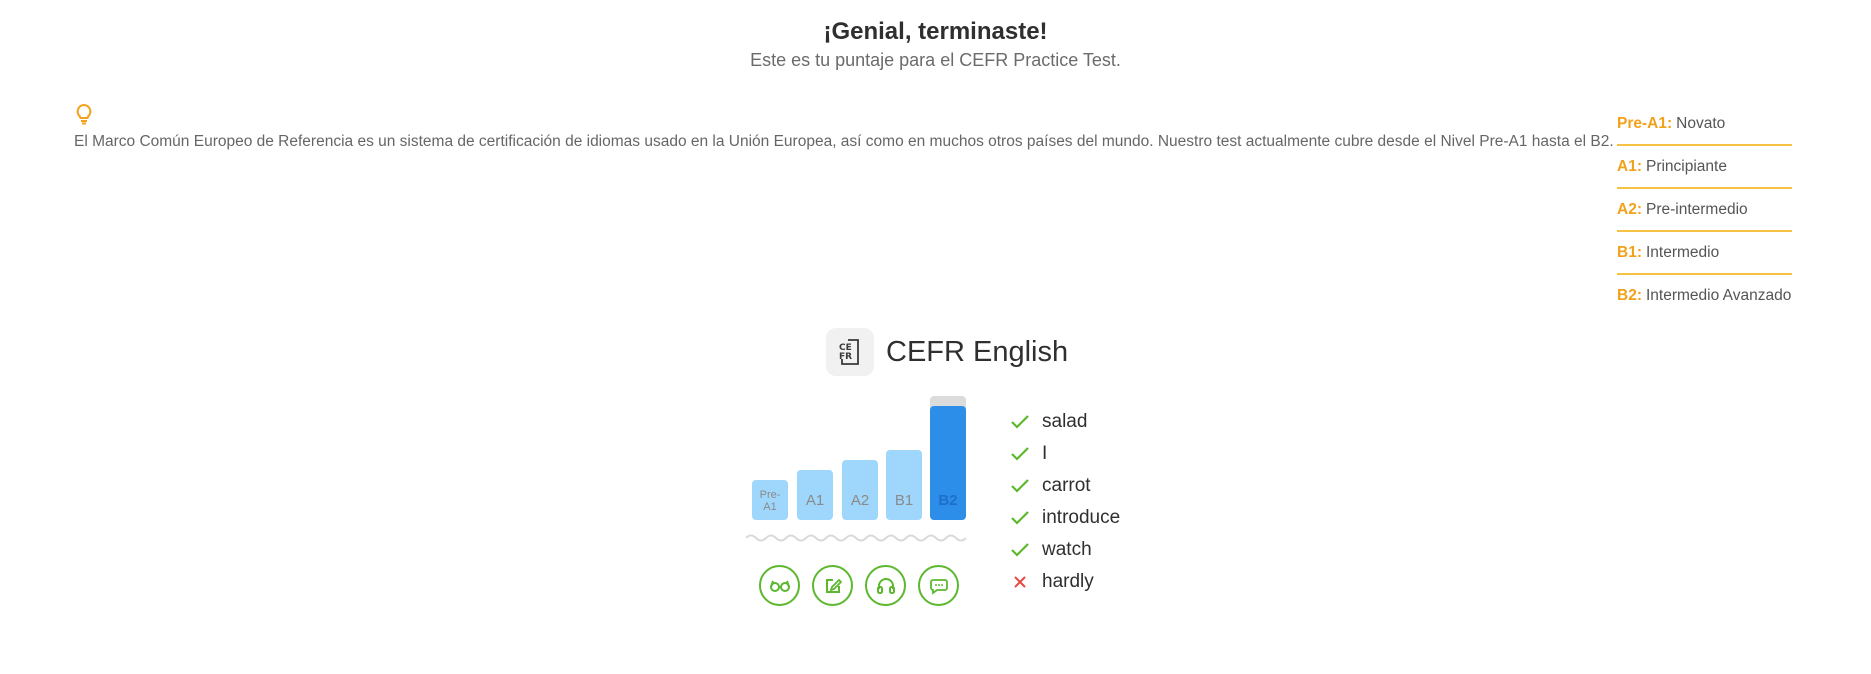 The height and width of the screenshot is (674, 1871). Describe the element at coordinates (1696, 209) in the screenshot. I see `level-name: Pre-intermedio` at that location.